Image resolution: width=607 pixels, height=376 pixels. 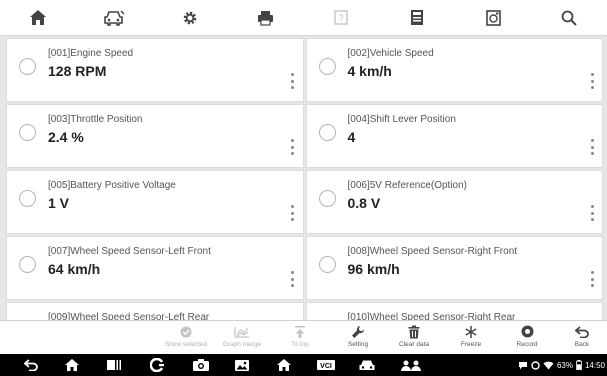 I want to click on screenshot-icon, so click(x=493, y=17).